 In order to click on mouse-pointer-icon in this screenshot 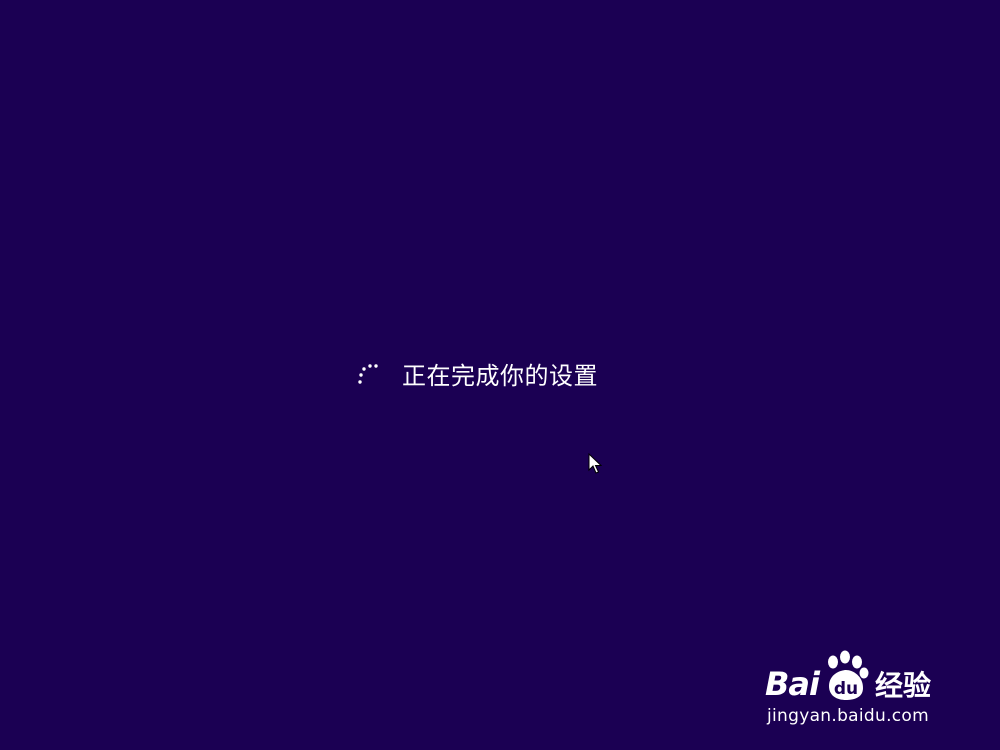, I will do `click(595, 463)`.